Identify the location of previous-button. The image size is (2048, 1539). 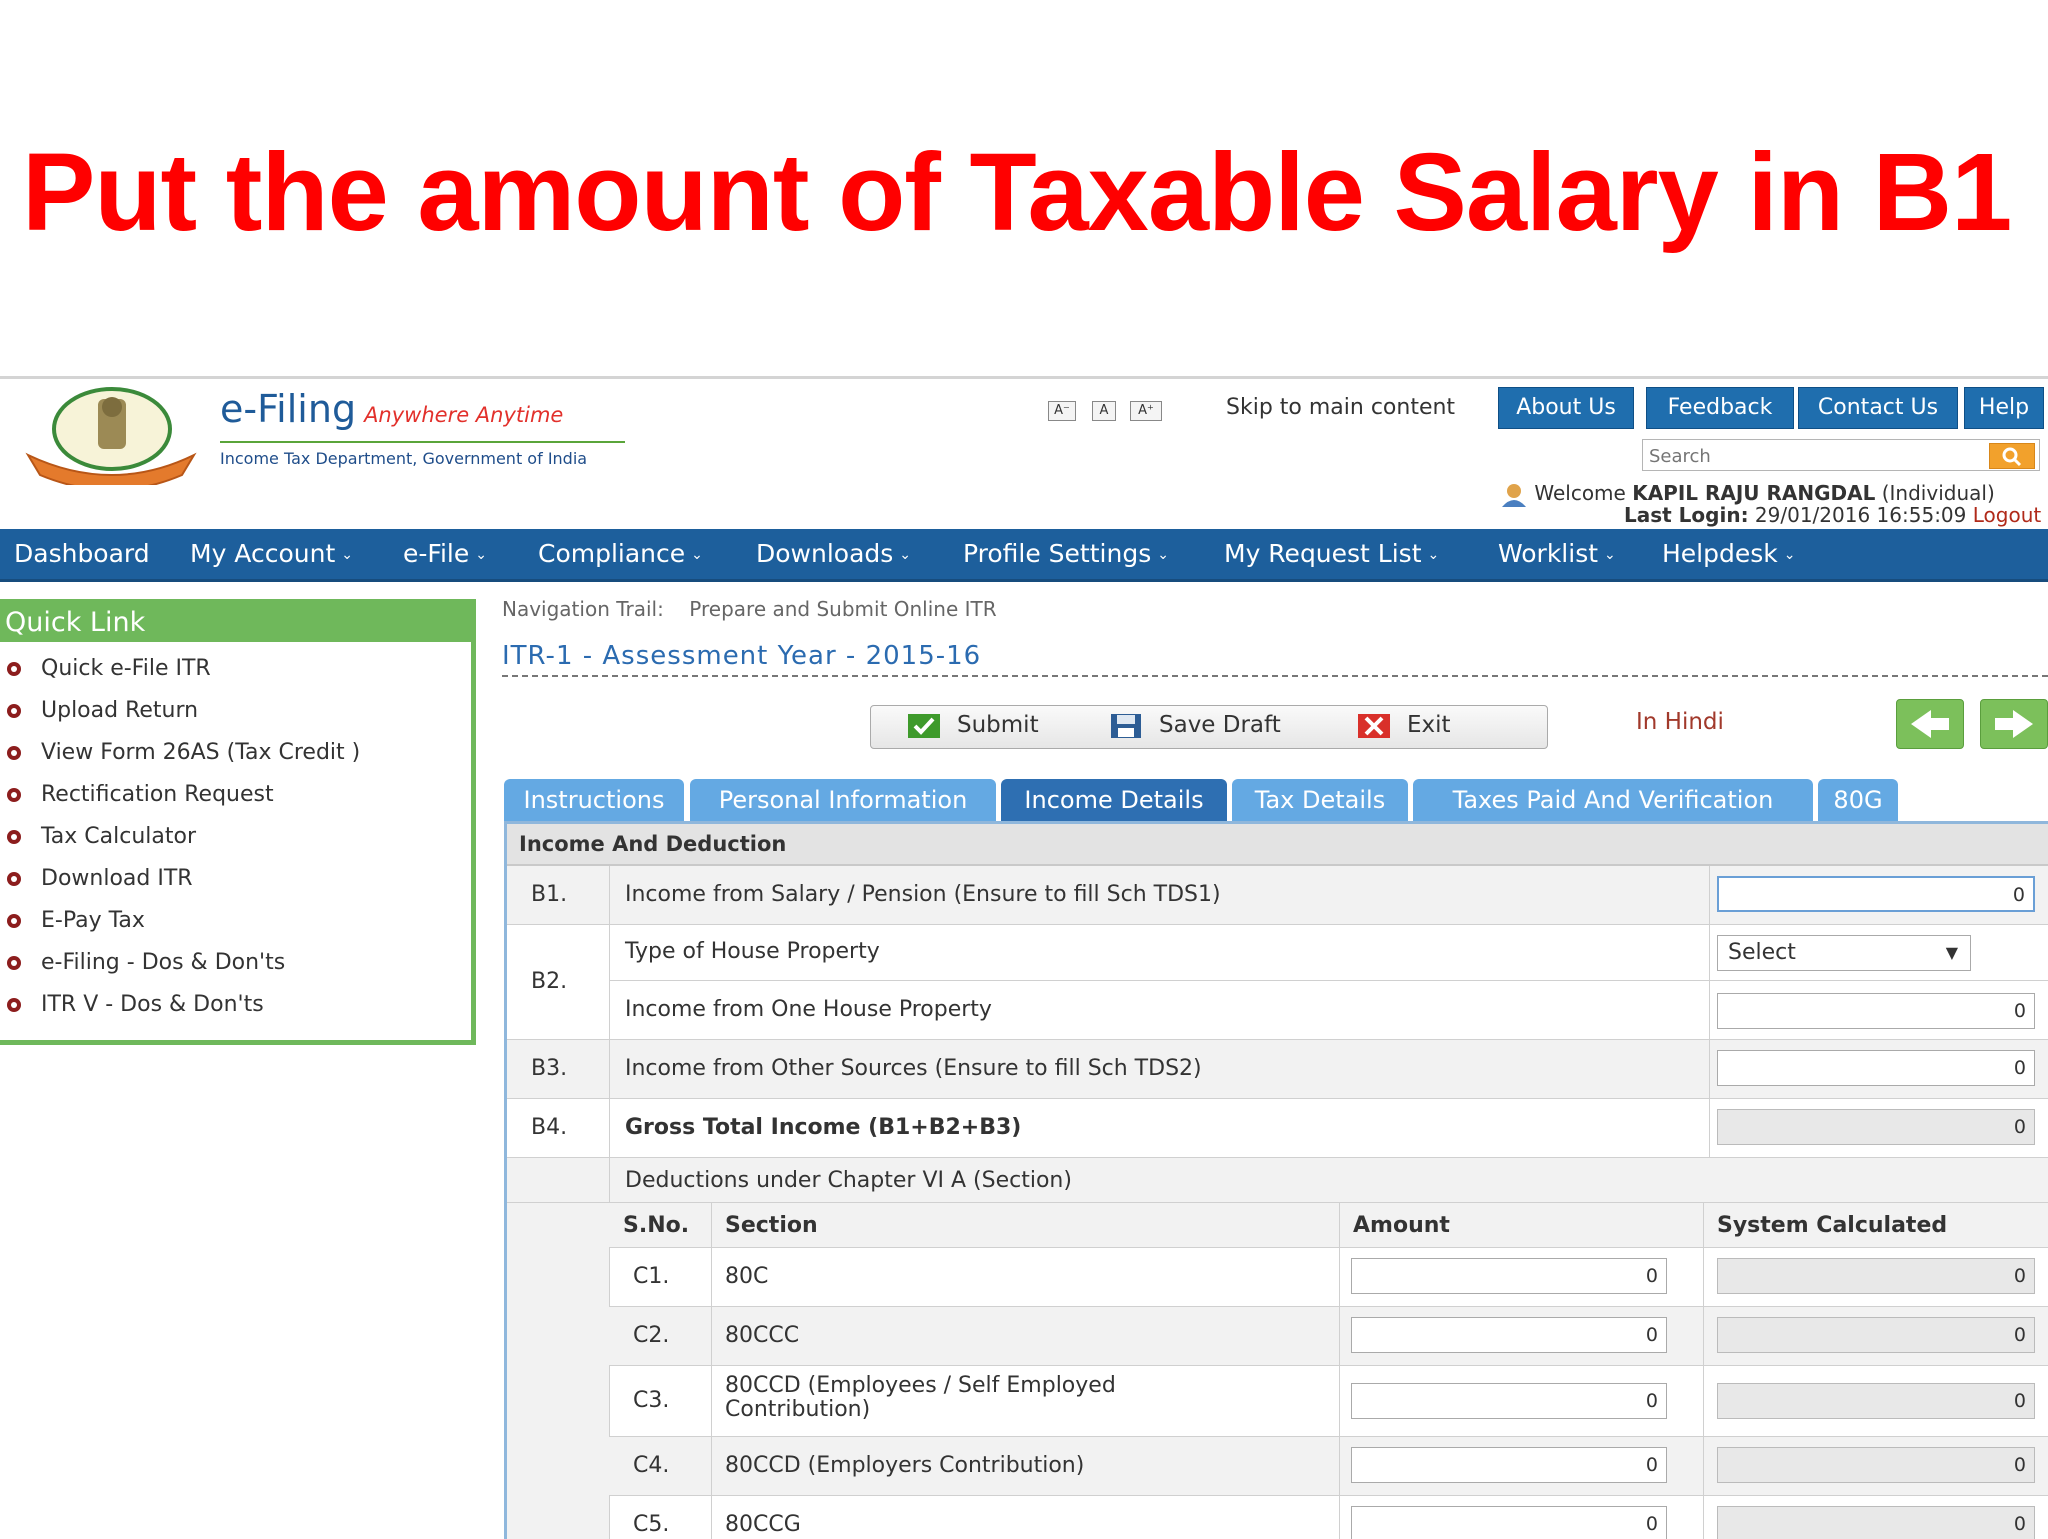
(1930, 724).